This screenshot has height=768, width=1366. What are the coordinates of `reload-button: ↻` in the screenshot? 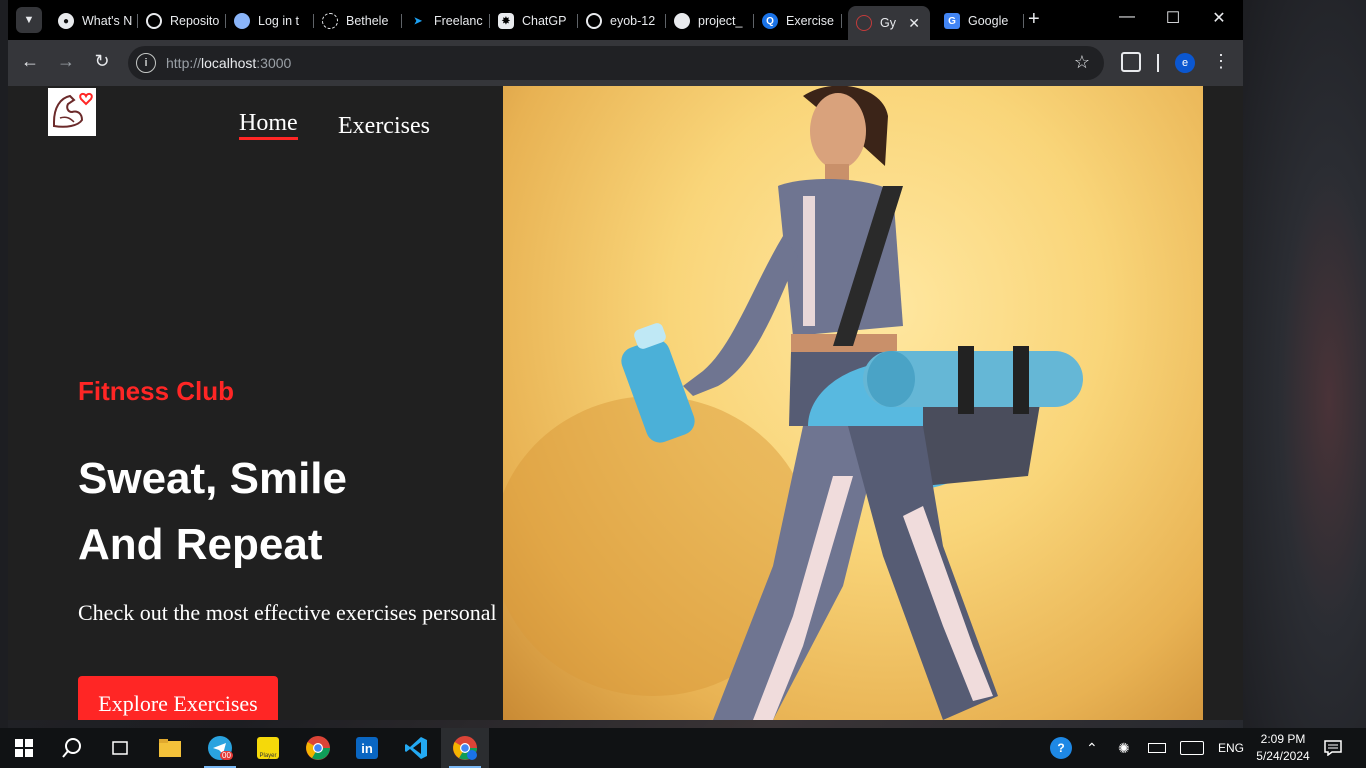 It's located at (102, 61).